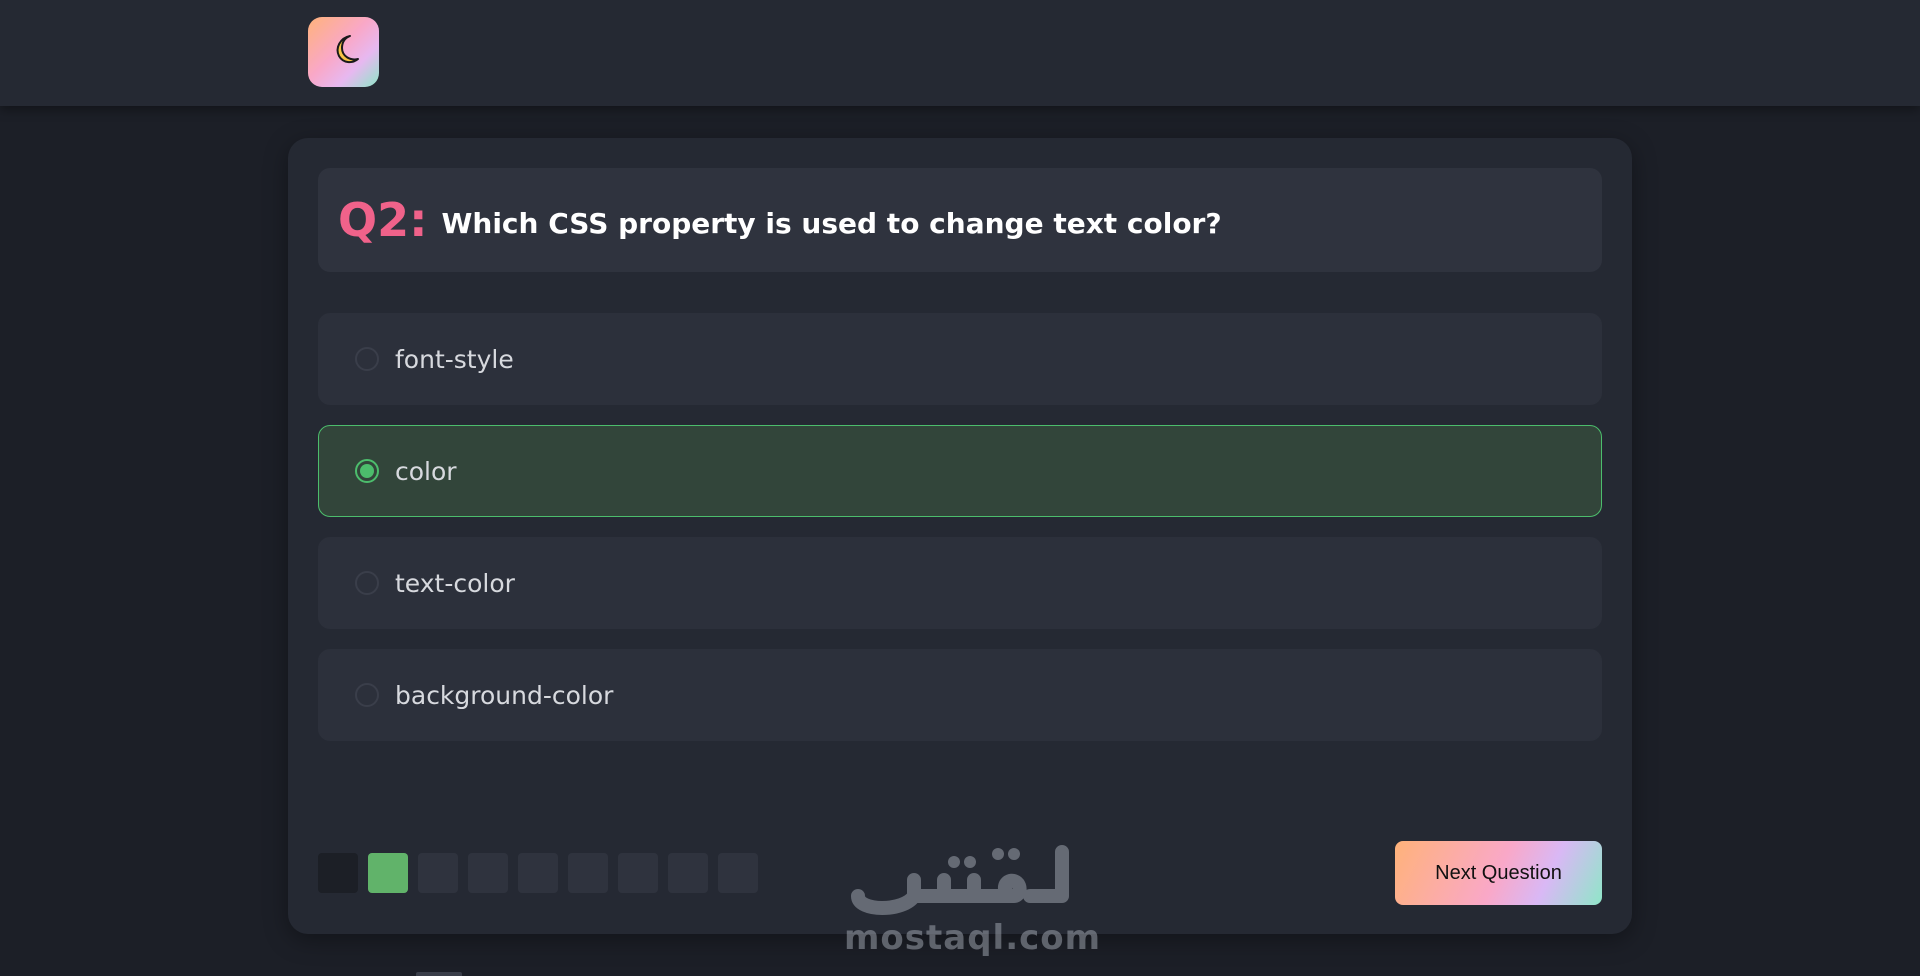 The image size is (1920, 976). What do you see at coordinates (439, 974) in the screenshot?
I see `page-edge-indicator` at bounding box center [439, 974].